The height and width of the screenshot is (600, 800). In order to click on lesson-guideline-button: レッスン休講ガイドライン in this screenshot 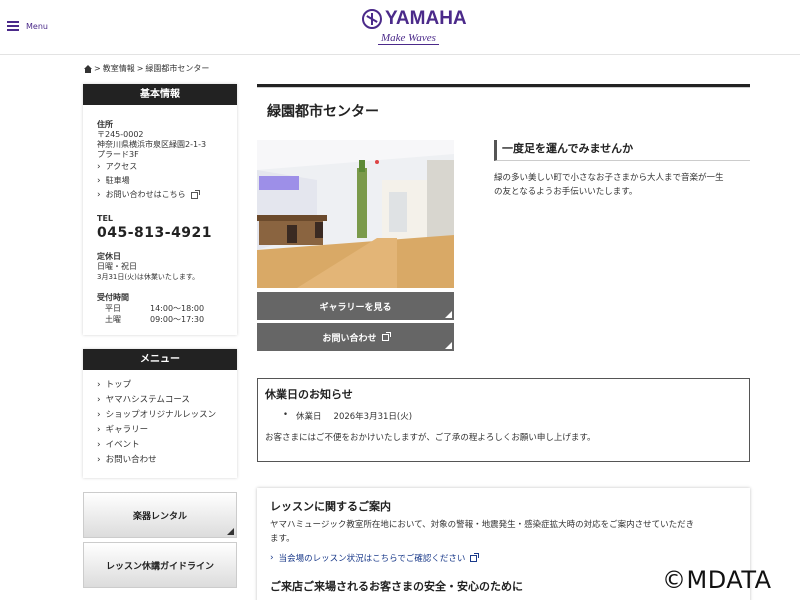, I will do `click(160, 565)`.